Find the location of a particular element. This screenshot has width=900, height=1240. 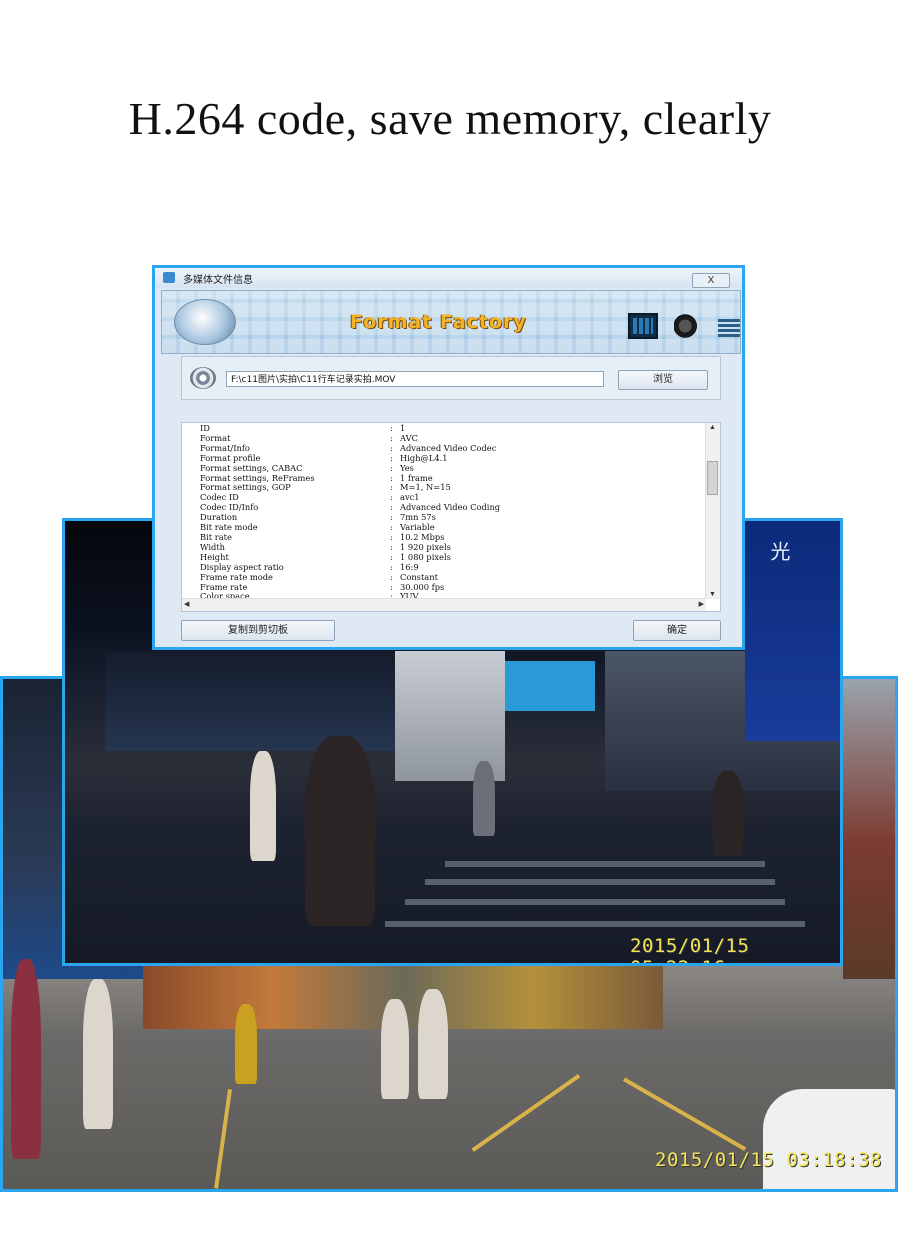

info-key: Bit rate is located at coordinates (216, 536).